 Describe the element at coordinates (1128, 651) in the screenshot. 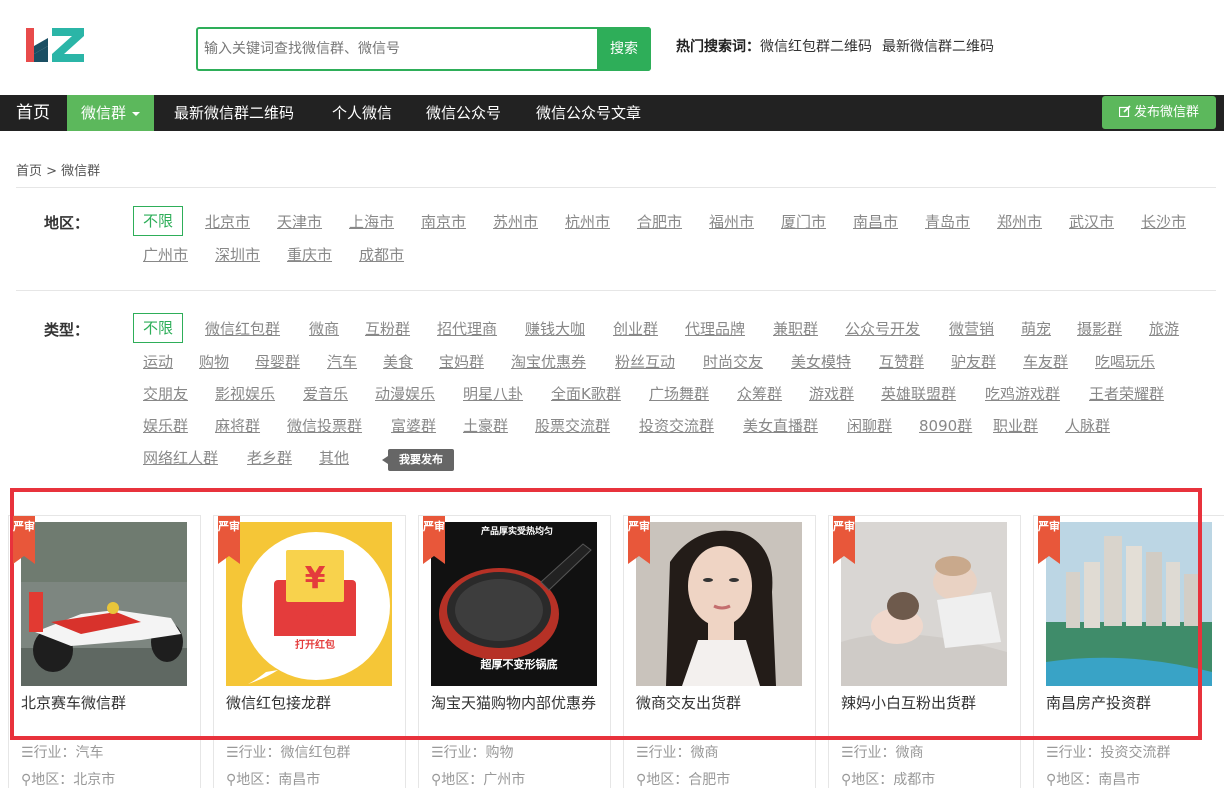

I see `group-card: 严审 南昌房产投资群 ☰行业：投资交流群 ⚲地区：南昌市` at that location.